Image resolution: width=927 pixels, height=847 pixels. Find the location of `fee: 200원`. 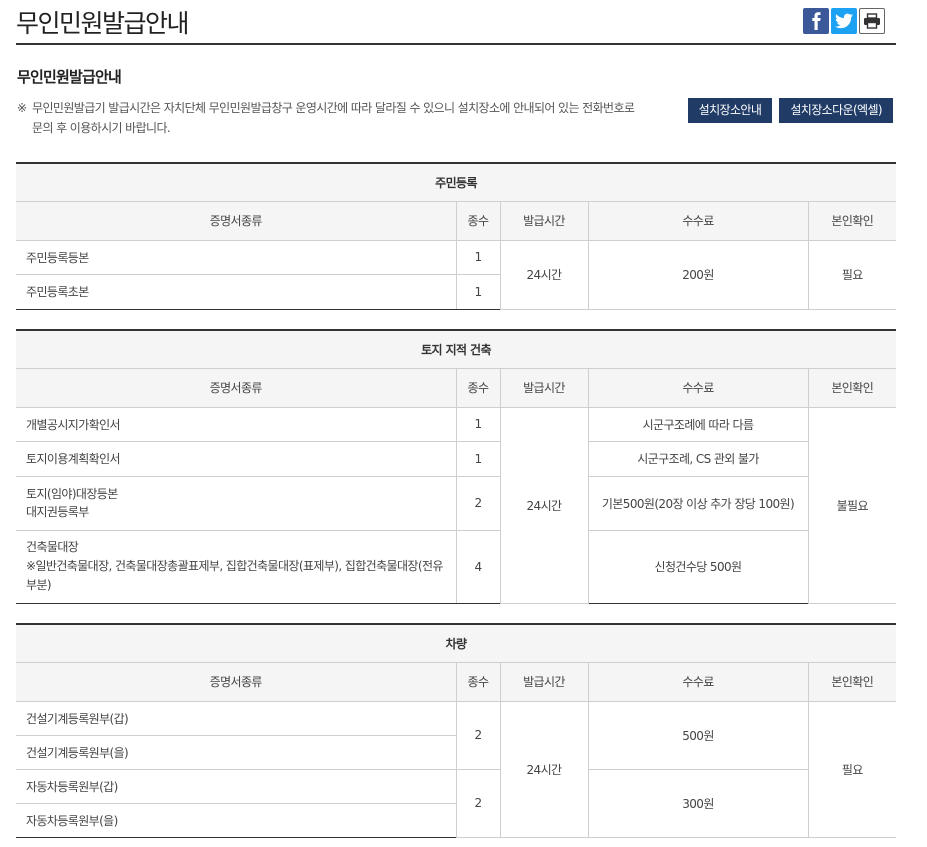

fee: 200원 is located at coordinates (697, 275).